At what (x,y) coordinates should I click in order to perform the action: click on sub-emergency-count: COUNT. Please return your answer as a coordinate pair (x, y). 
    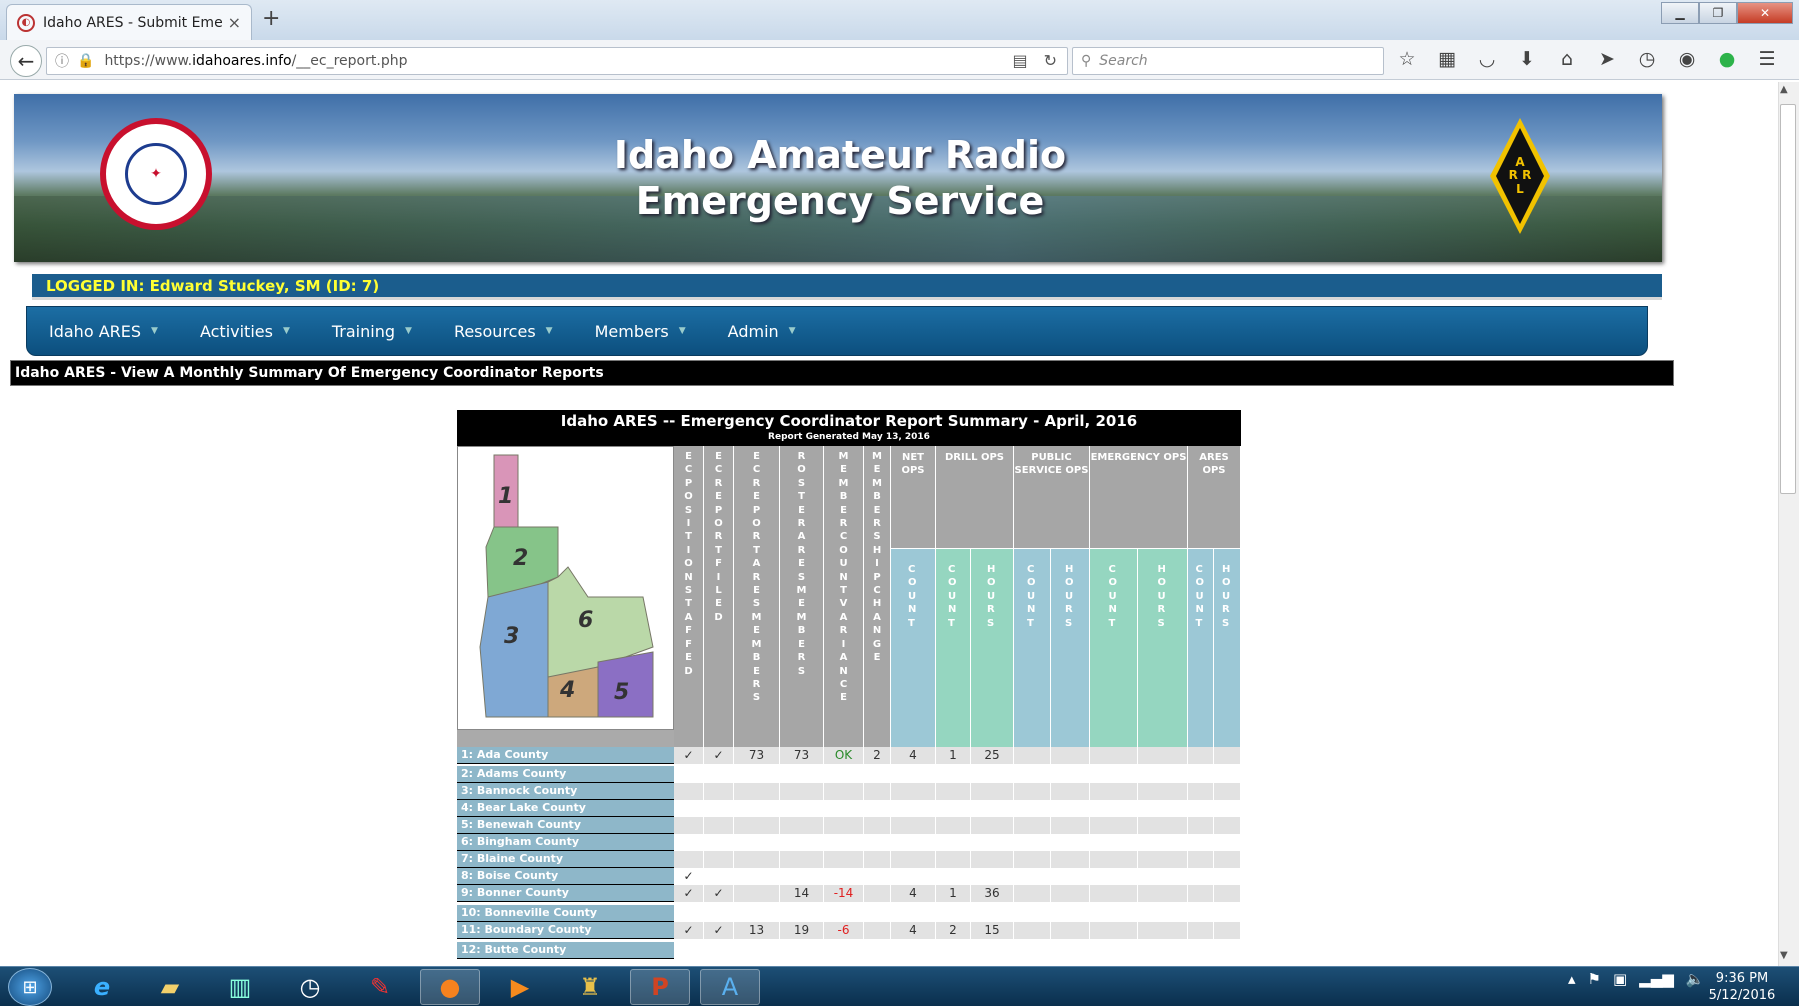
    Looking at the image, I should click on (1114, 647).